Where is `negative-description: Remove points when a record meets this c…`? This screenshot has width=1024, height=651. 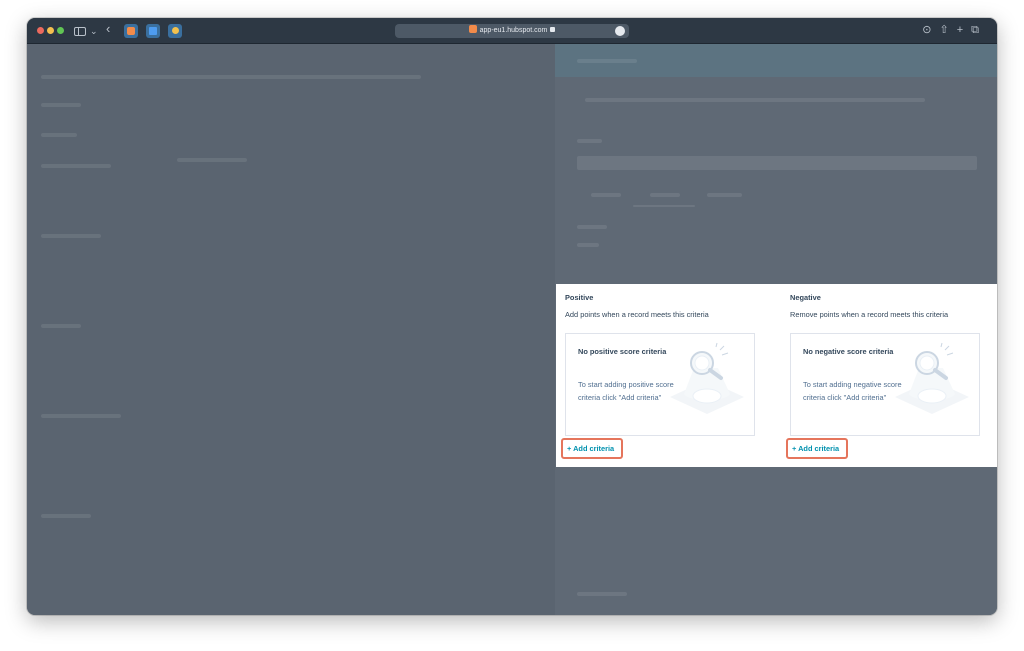 negative-description: Remove points when a record meets this c… is located at coordinates (869, 314).